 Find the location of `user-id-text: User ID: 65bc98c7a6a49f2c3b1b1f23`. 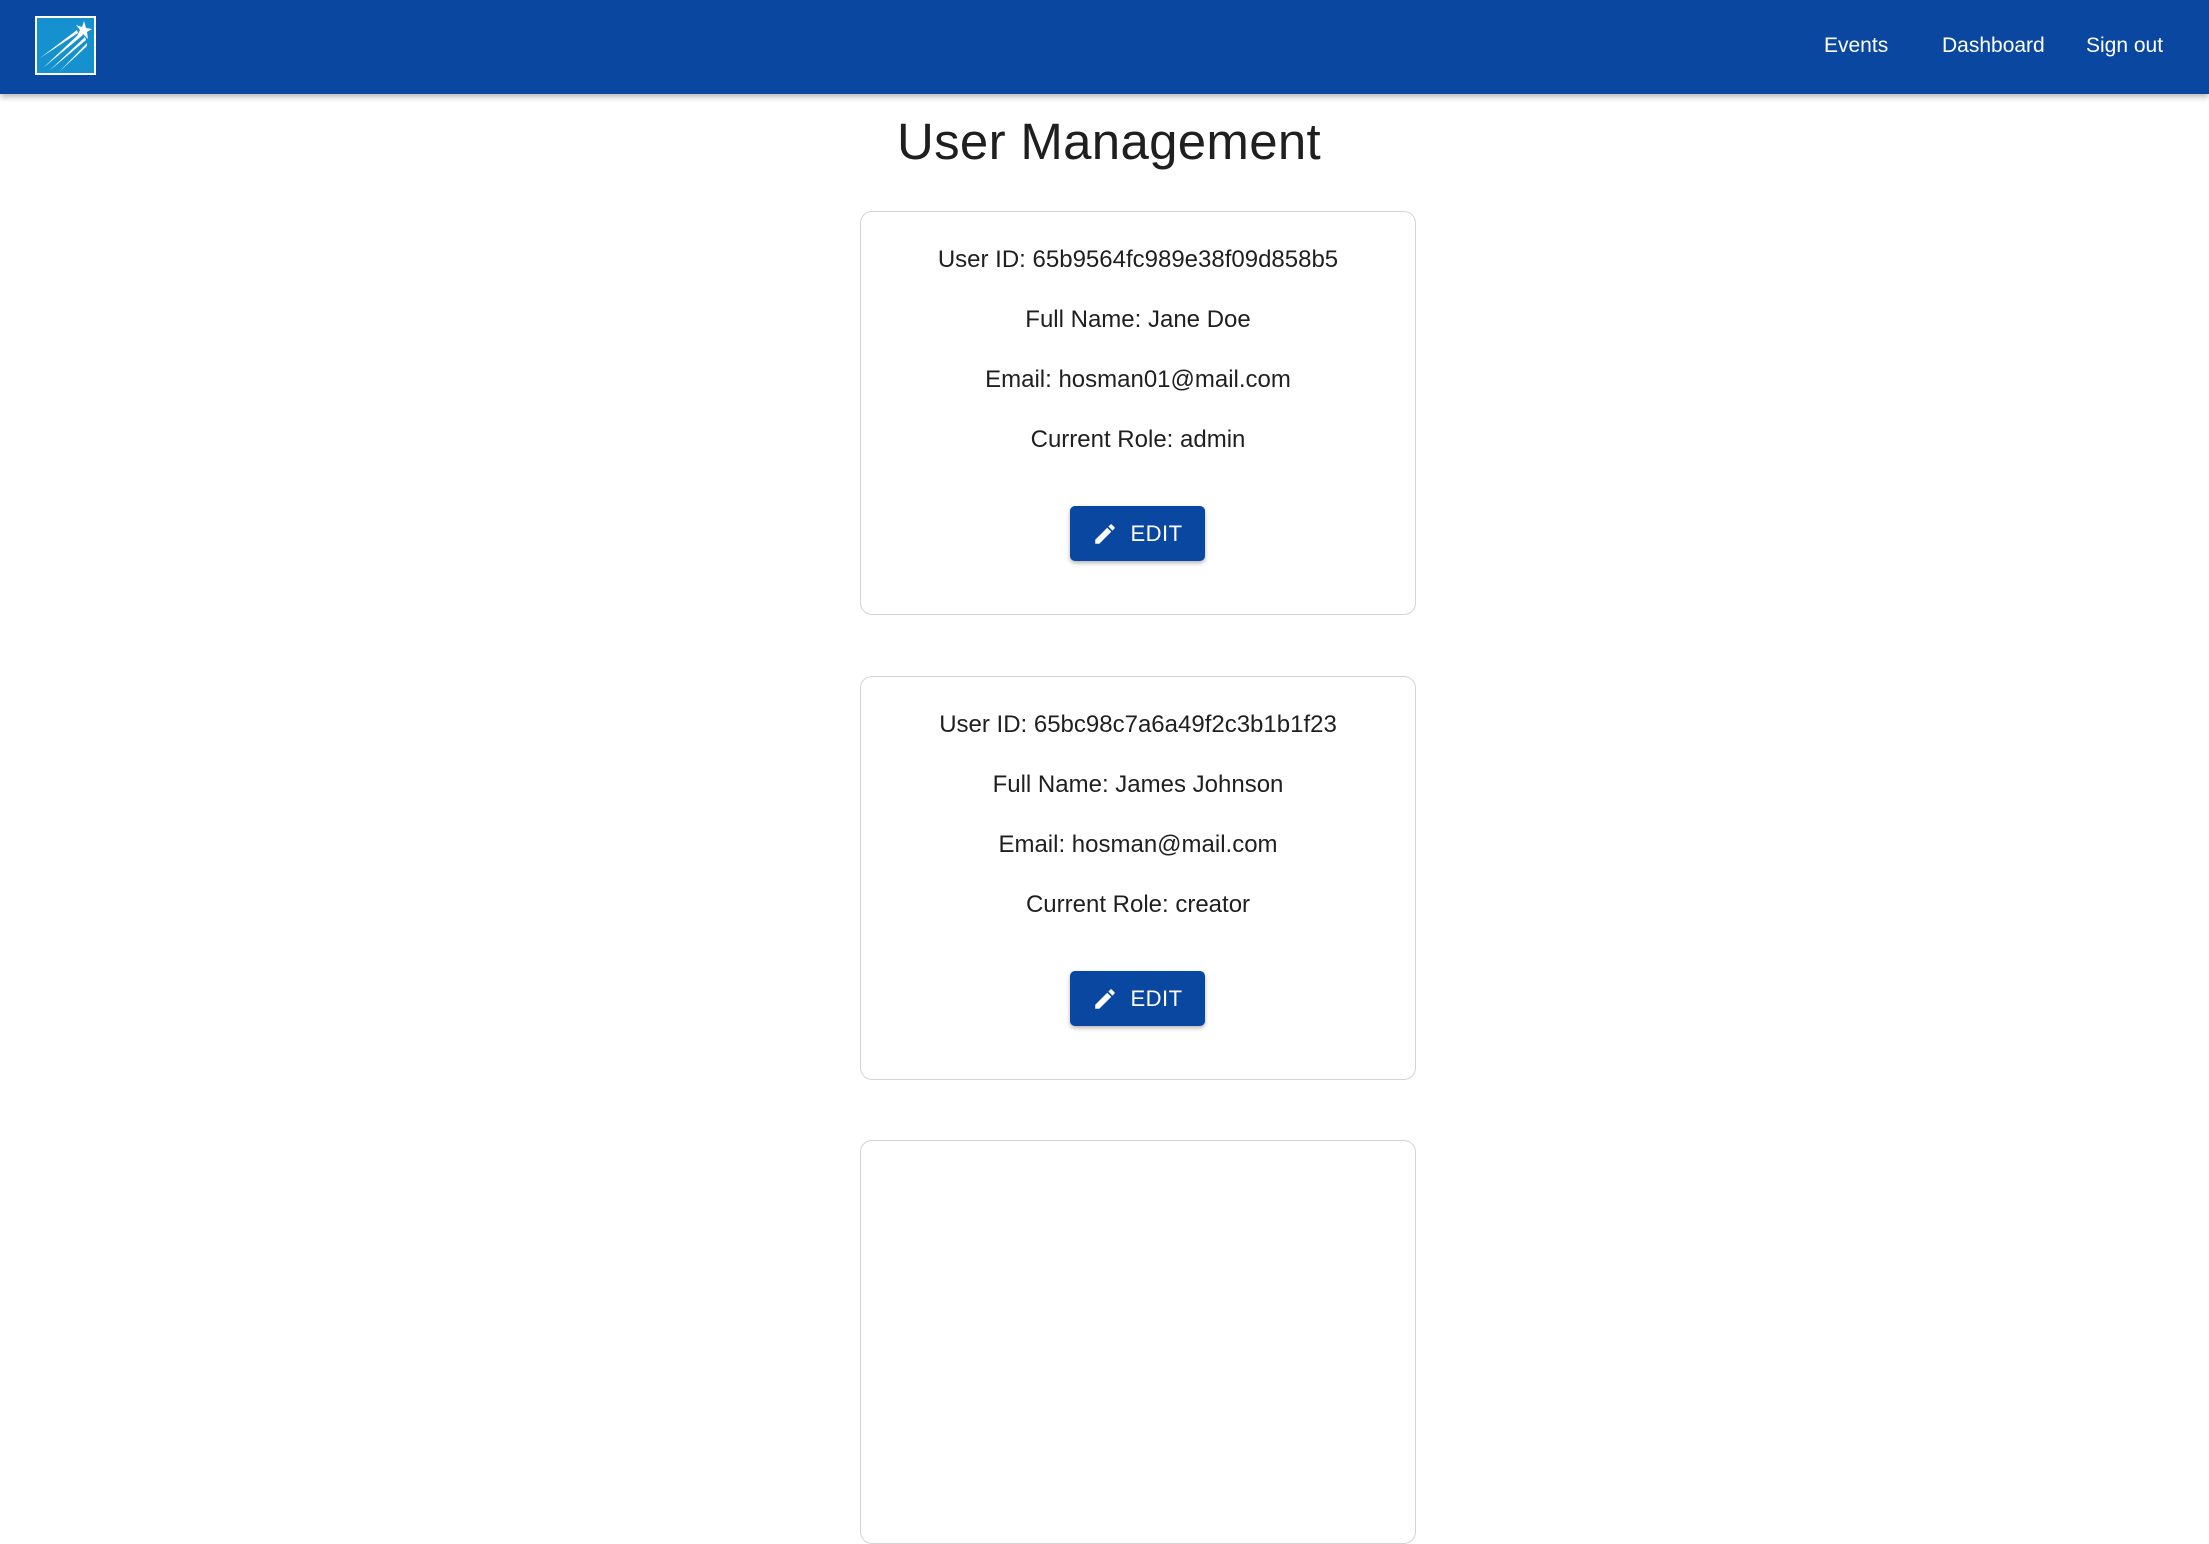

user-id-text: User ID: 65bc98c7a6a49f2c3b1b1f23 is located at coordinates (1138, 724).